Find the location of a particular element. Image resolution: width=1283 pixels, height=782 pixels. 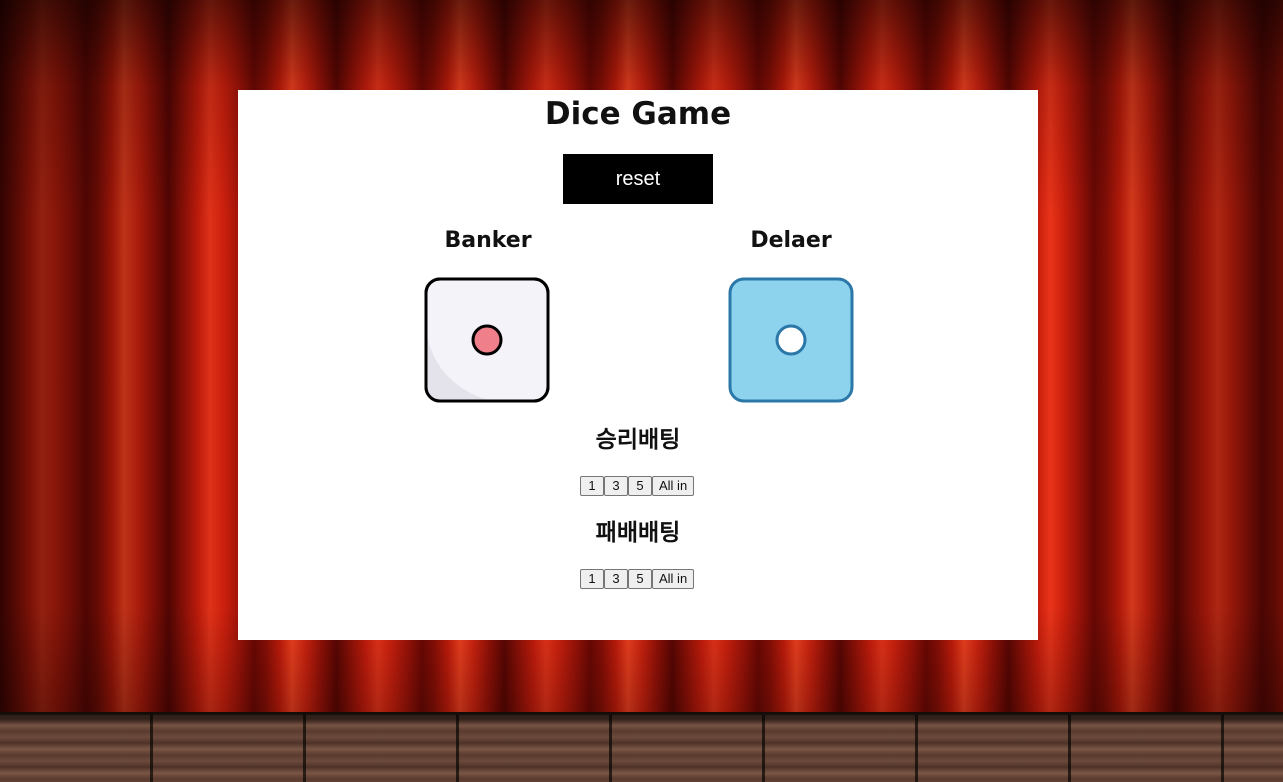

lose-bet-3-button: 3 is located at coordinates (616, 579).